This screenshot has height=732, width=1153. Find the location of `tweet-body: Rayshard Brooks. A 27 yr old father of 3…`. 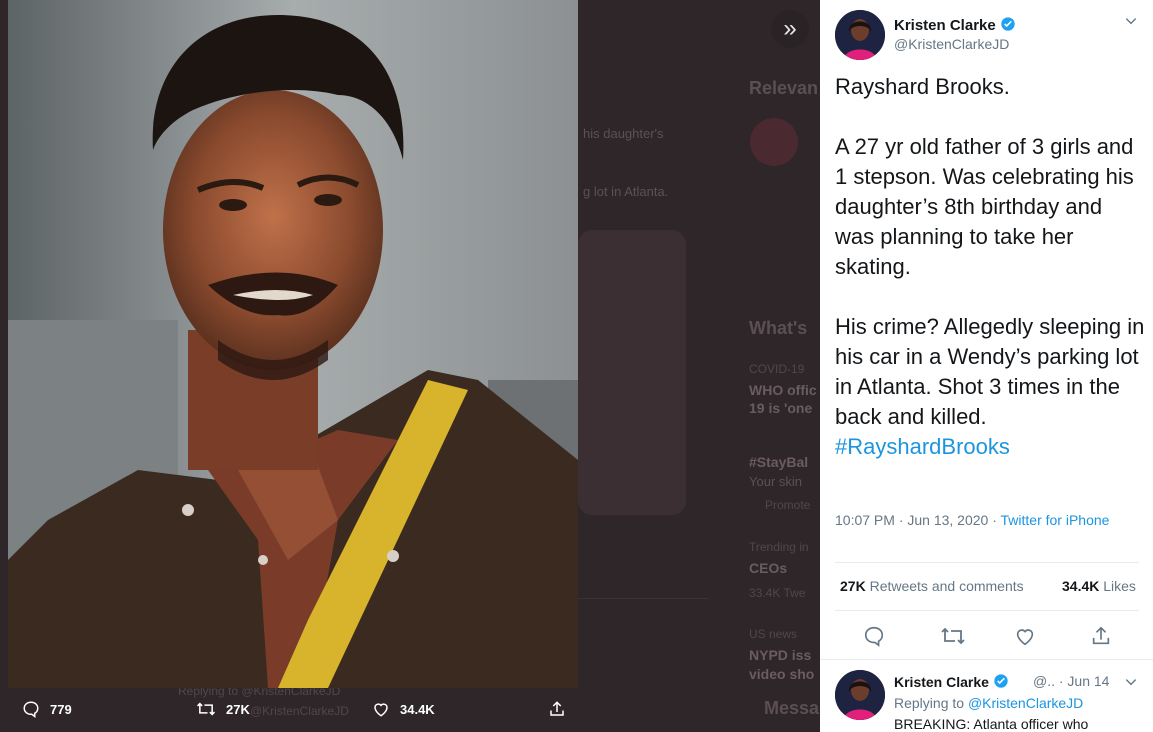

tweet-body: Rayshard Brooks. A 27 yr old father of 3… is located at coordinates (990, 267).